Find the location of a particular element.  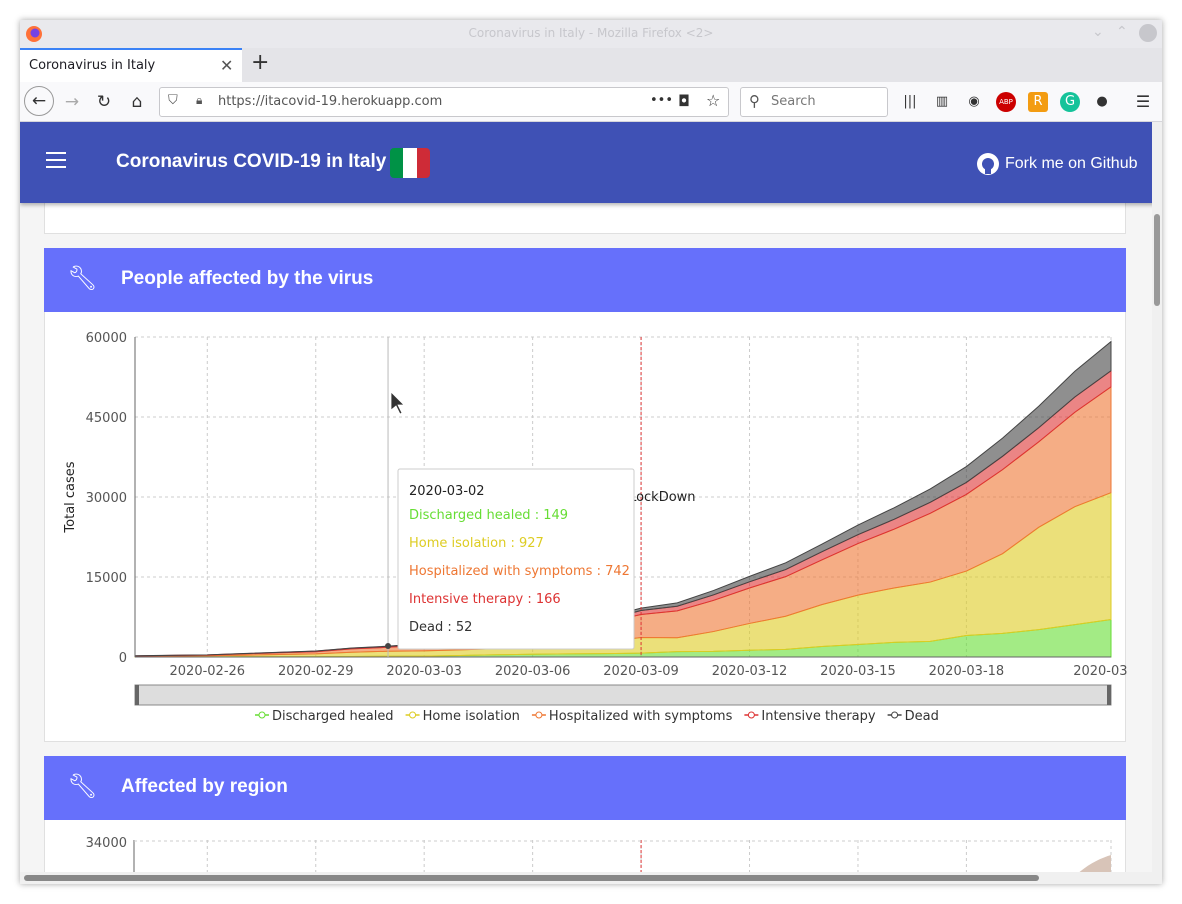

y-tick-label: 34000 is located at coordinates (106, 843).